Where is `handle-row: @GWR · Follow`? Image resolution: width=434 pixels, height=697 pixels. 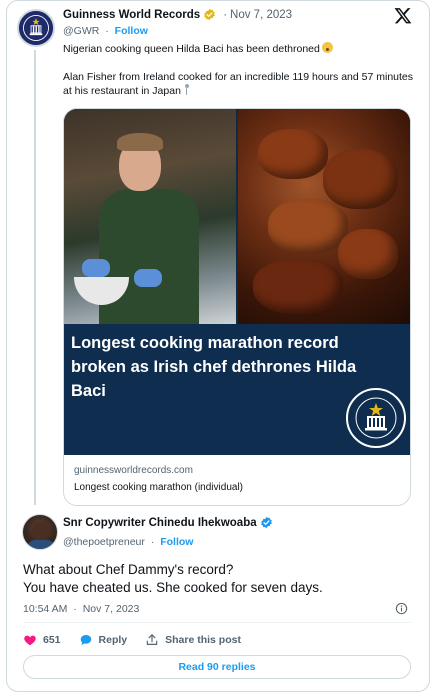 handle-row: @GWR · Follow is located at coordinates (105, 31).